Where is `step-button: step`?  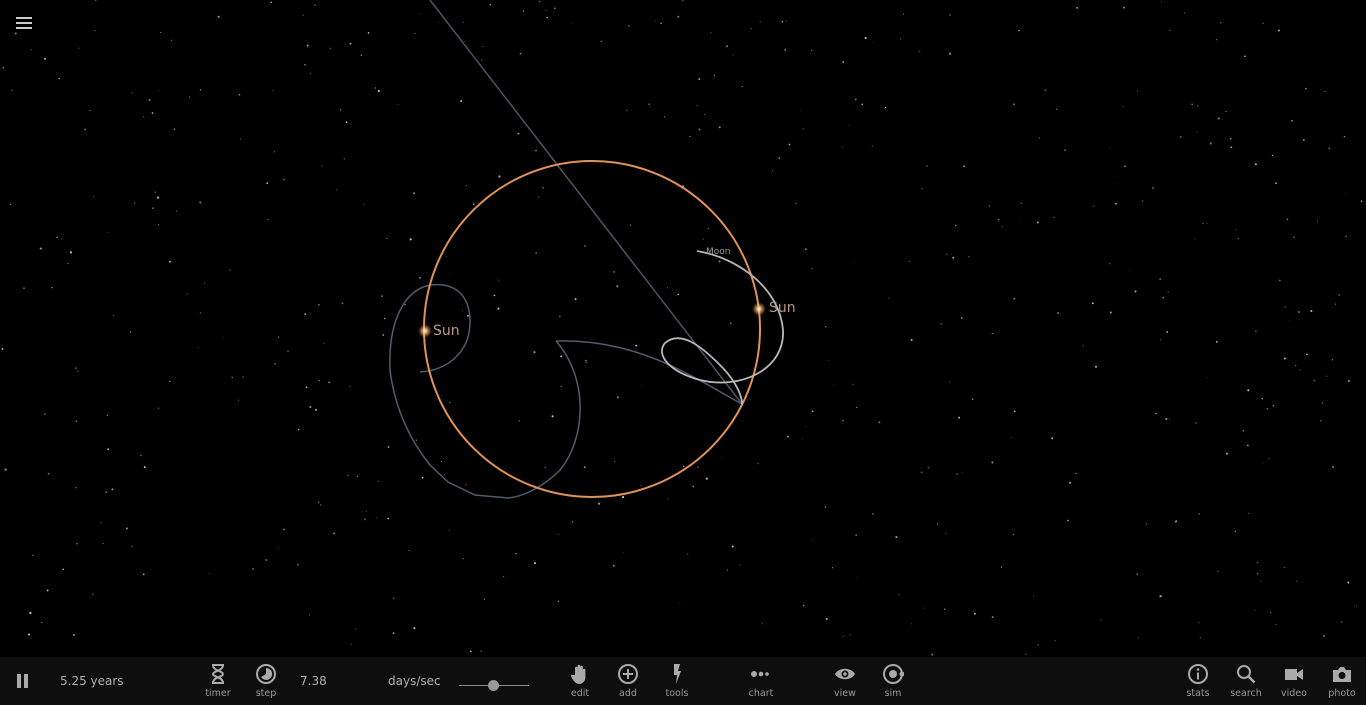
step-button: step is located at coordinates (266, 681).